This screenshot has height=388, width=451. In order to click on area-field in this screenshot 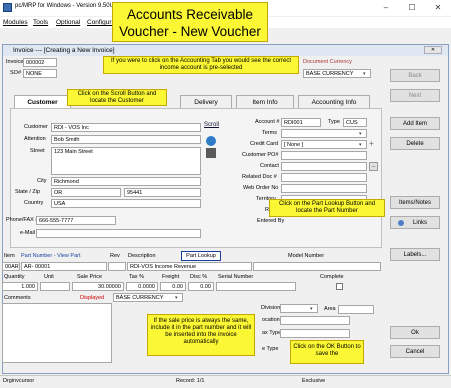, I will do `click(356, 309)`.